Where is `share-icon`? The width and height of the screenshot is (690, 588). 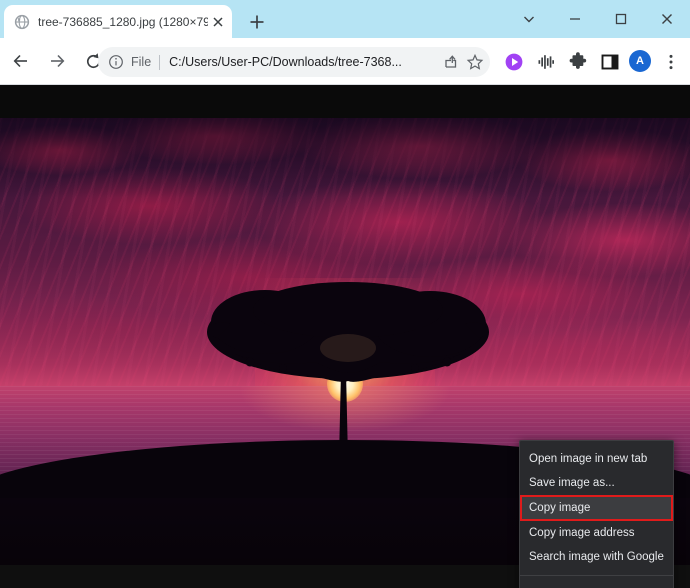 share-icon is located at coordinates (451, 62).